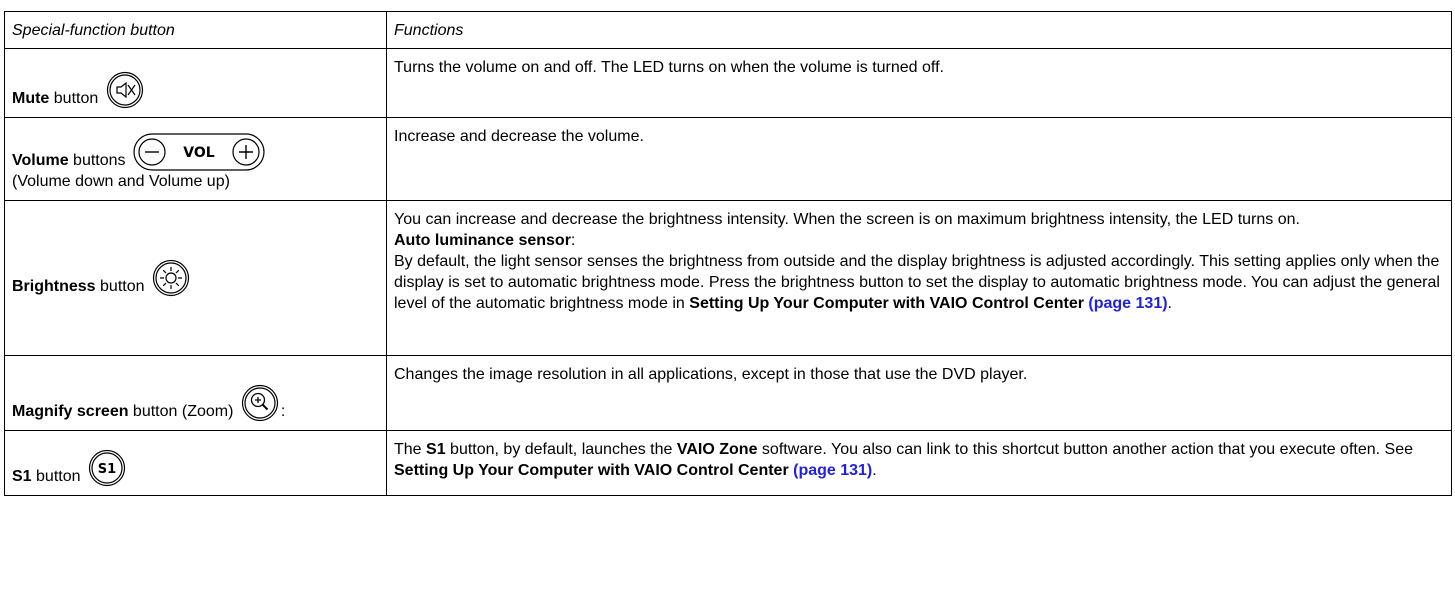 Image resolution: width=1455 pixels, height=600 pixels. Describe the element at coordinates (54, 286) in the screenshot. I see `button-name: Brightness` at that location.